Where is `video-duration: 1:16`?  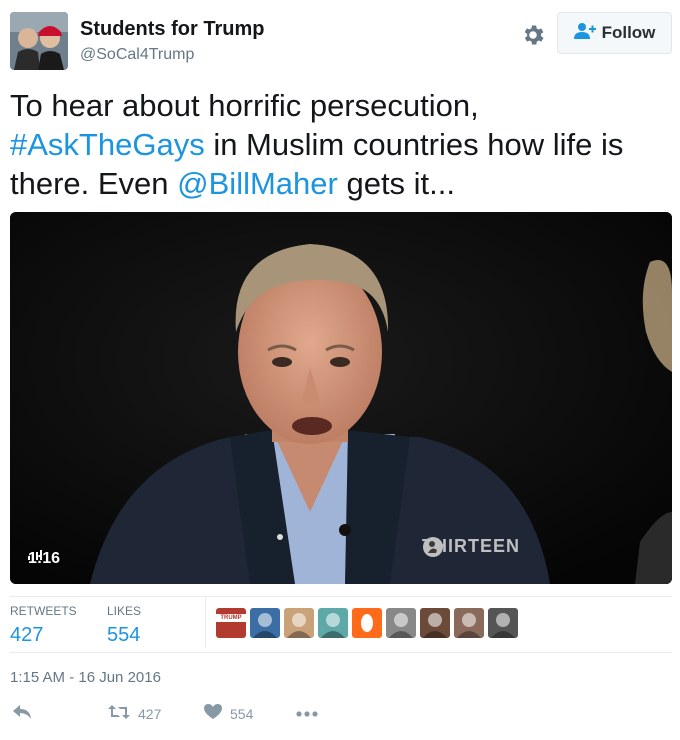
video-duration: 1:16 is located at coordinates (47, 559).